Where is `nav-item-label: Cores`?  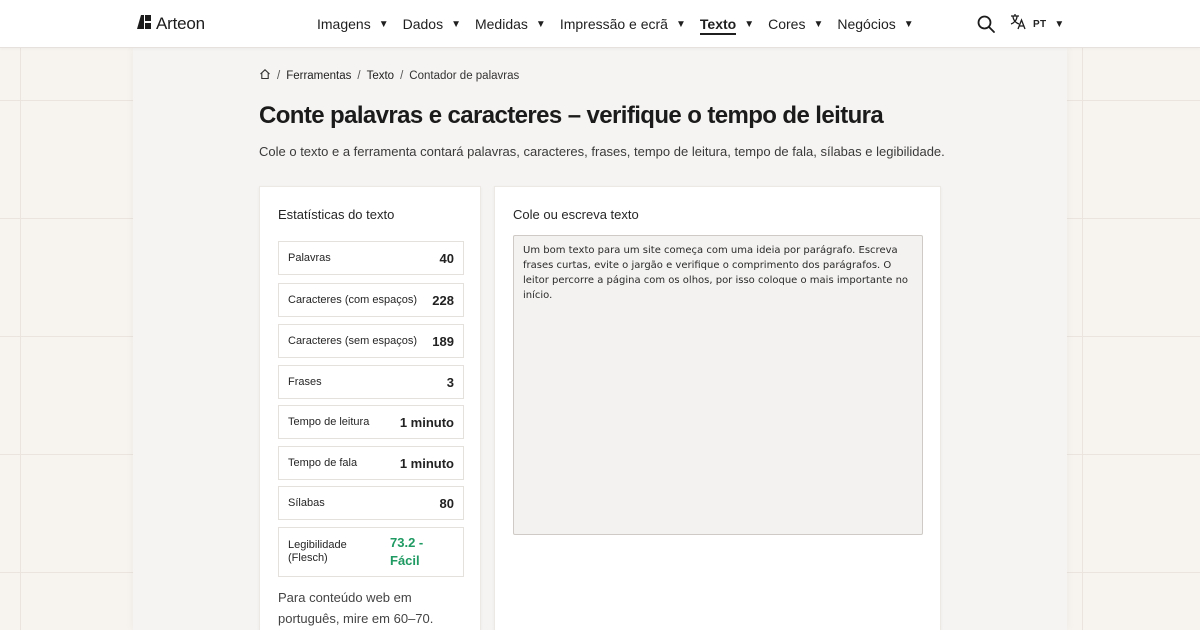 nav-item-label: Cores is located at coordinates (787, 24).